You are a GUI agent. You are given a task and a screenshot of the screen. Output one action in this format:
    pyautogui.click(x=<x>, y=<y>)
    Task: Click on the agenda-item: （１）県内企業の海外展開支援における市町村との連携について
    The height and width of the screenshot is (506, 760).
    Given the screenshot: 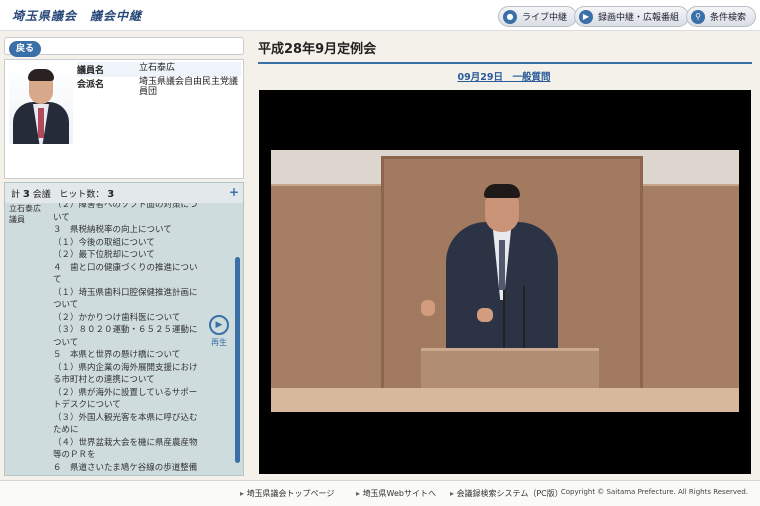 What is the action you would take?
    pyautogui.click(x=125, y=374)
    